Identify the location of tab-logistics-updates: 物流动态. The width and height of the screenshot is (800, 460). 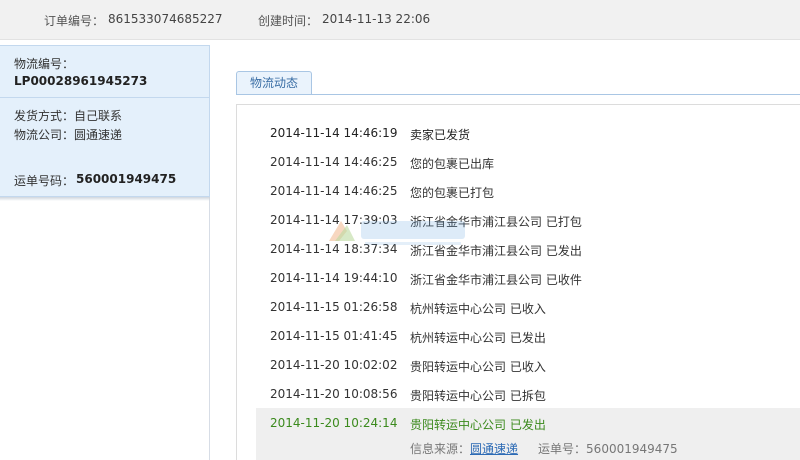
(274, 83).